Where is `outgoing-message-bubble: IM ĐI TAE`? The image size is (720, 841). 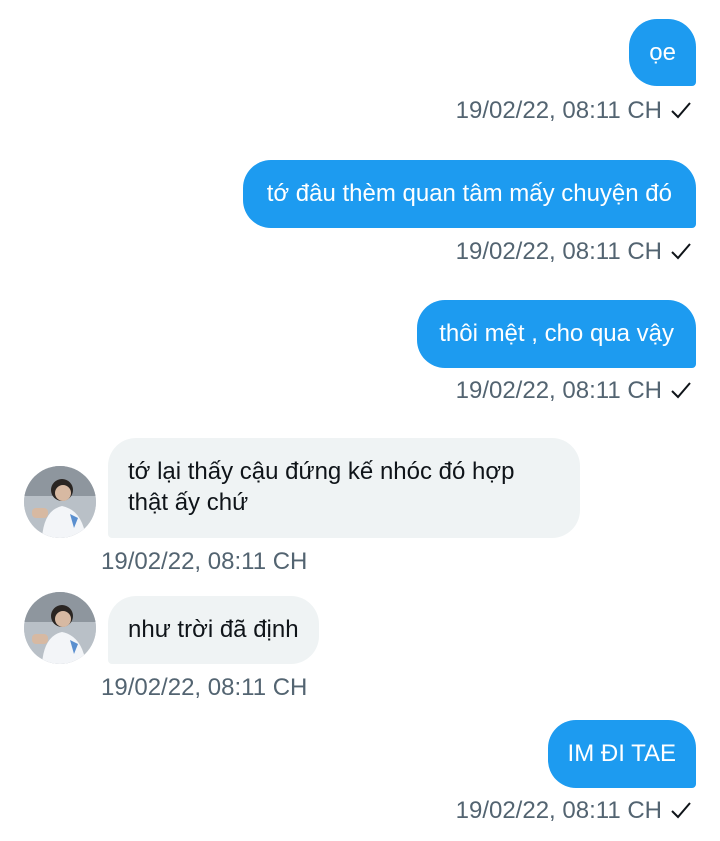 outgoing-message-bubble: IM ĐI TAE is located at coordinates (621, 754).